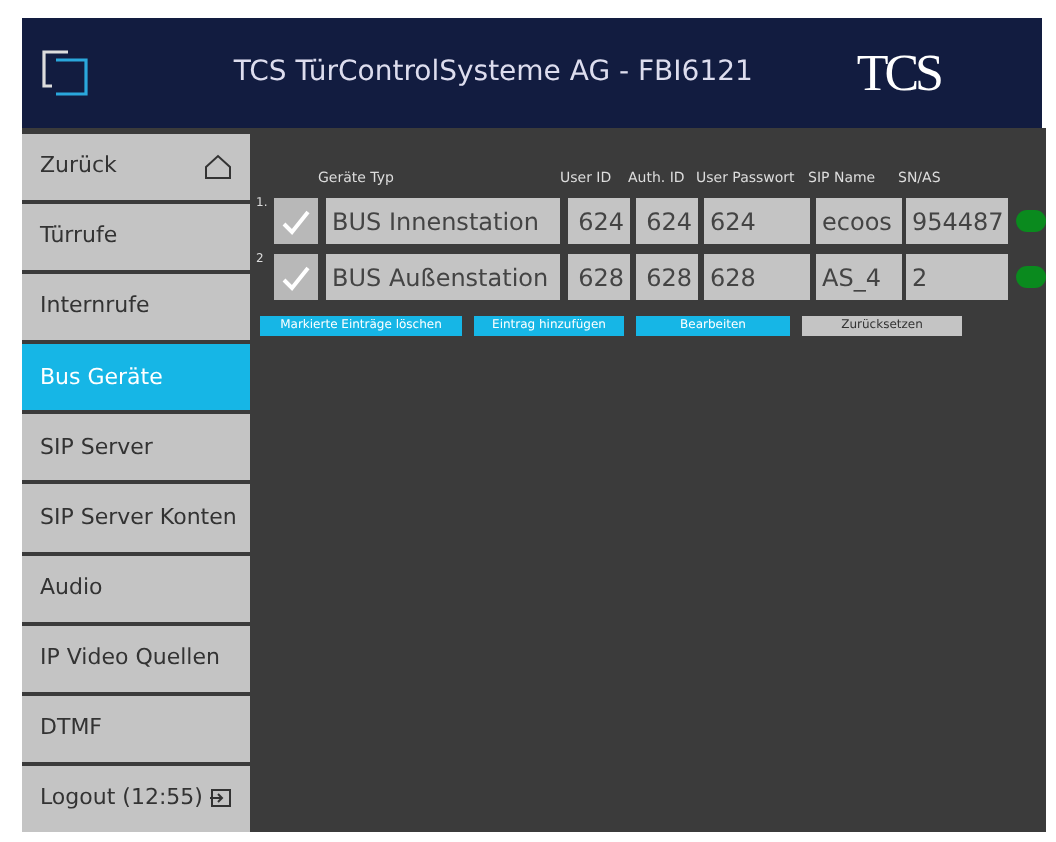 The image size is (1056, 842). Describe the element at coordinates (71, 587) in the screenshot. I see `menu-label: Audio` at that location.